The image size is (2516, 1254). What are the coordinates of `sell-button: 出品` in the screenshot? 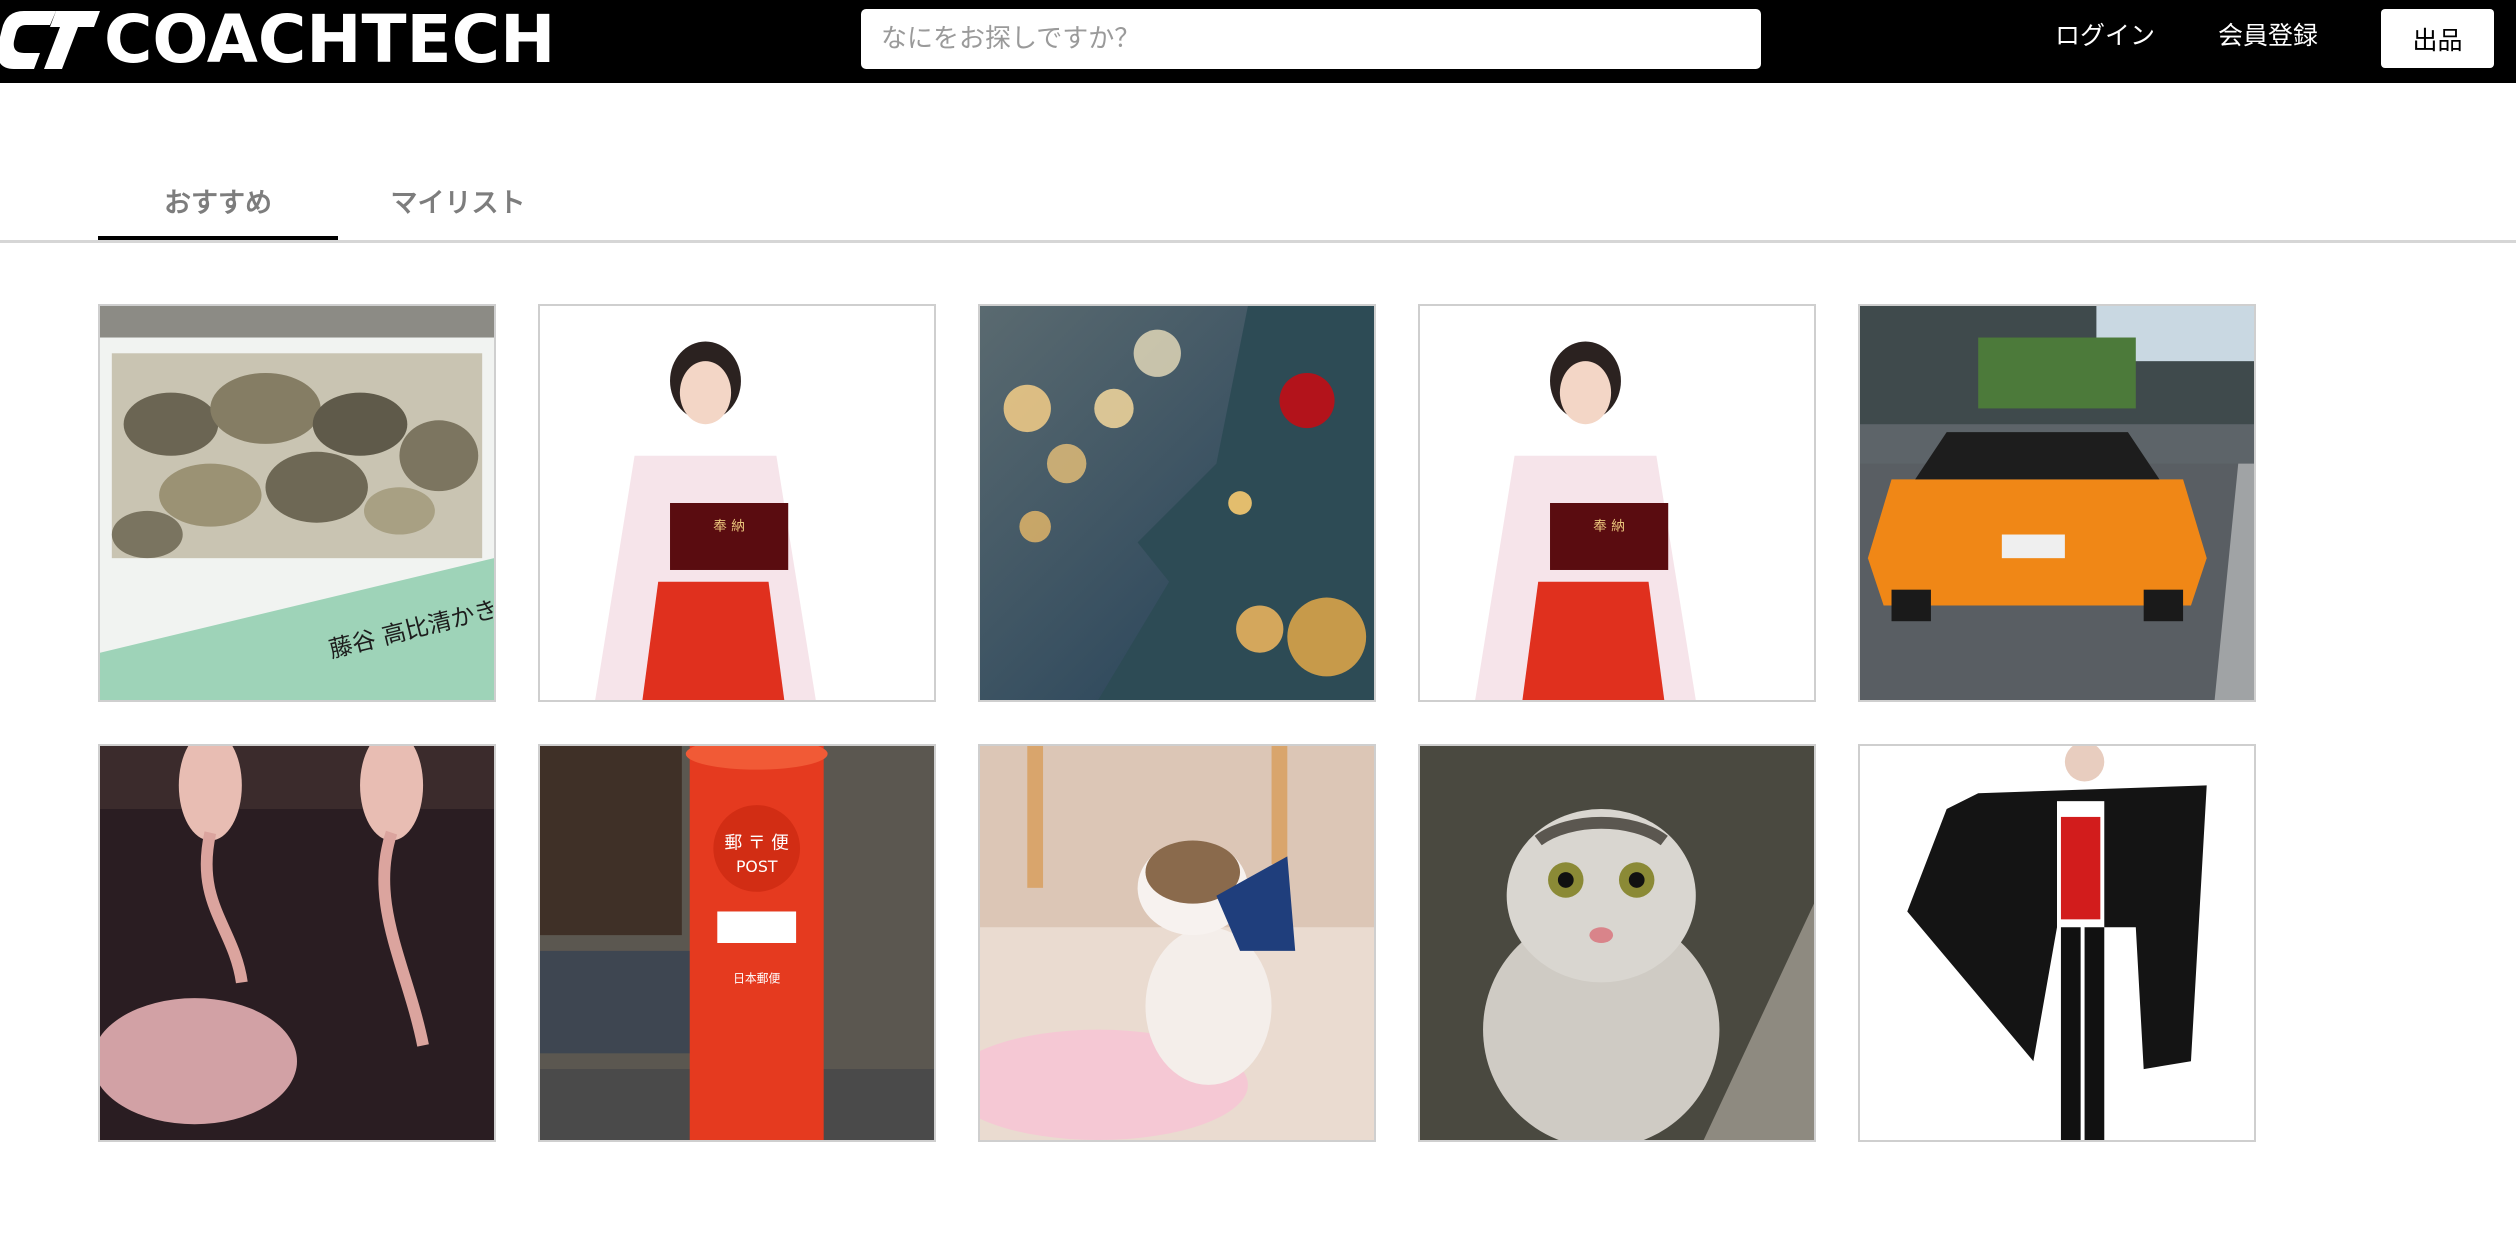 It's located at (2437, 38).